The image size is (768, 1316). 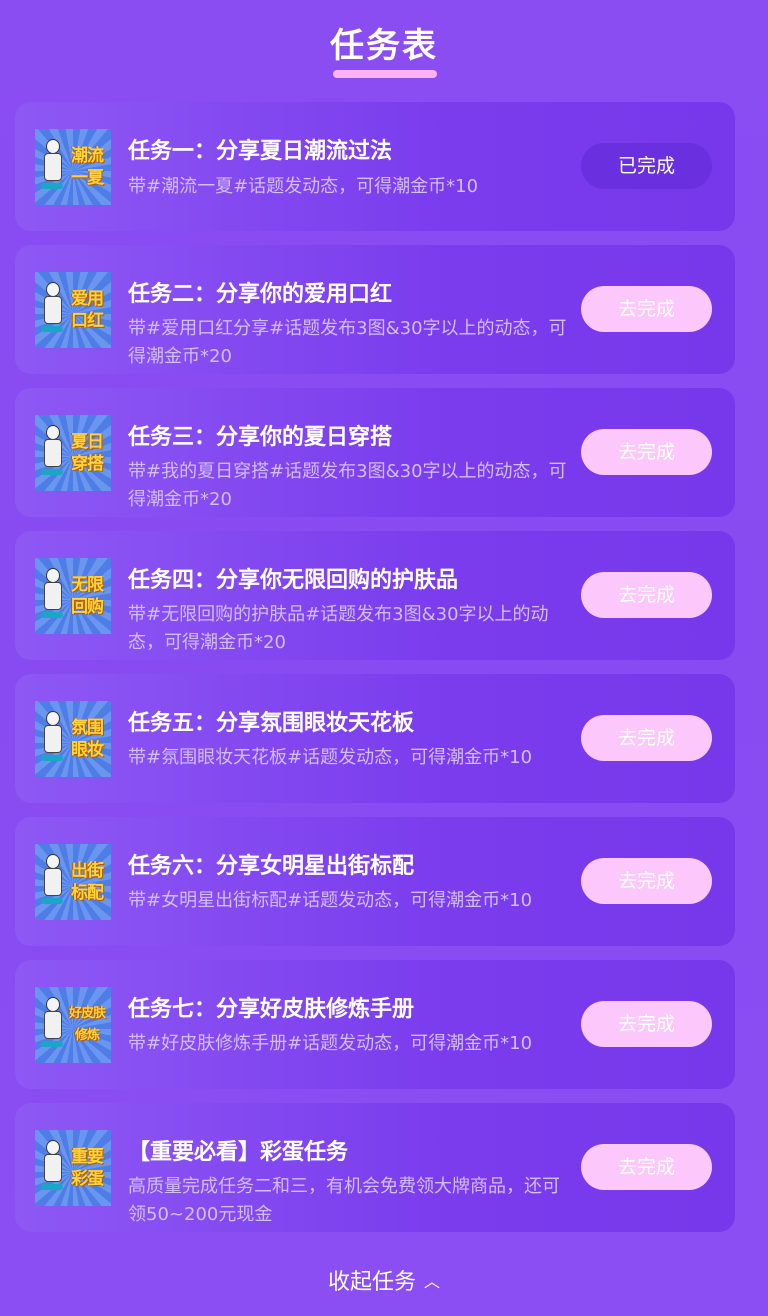 I want to click on task-description: 带#好皮肤修炼手册#话题发动态，可得潮金币*10, so click(x=330, y=1043).